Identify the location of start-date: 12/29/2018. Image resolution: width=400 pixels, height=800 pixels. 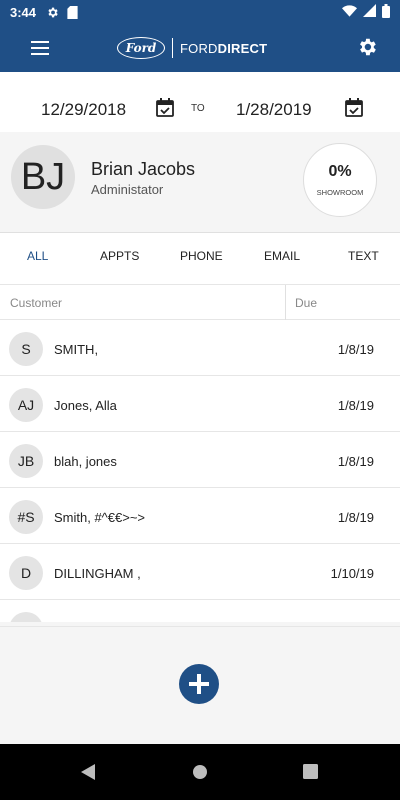
(83, 110).